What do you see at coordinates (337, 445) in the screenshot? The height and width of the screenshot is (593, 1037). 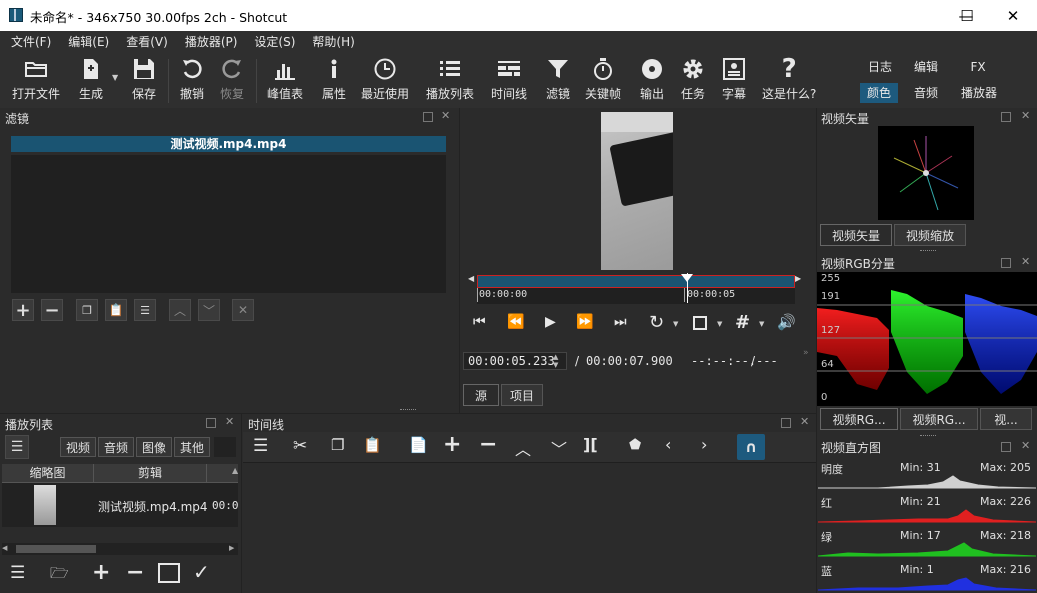 I see `copy-icon: ❐` at bounding box center [337, 445].